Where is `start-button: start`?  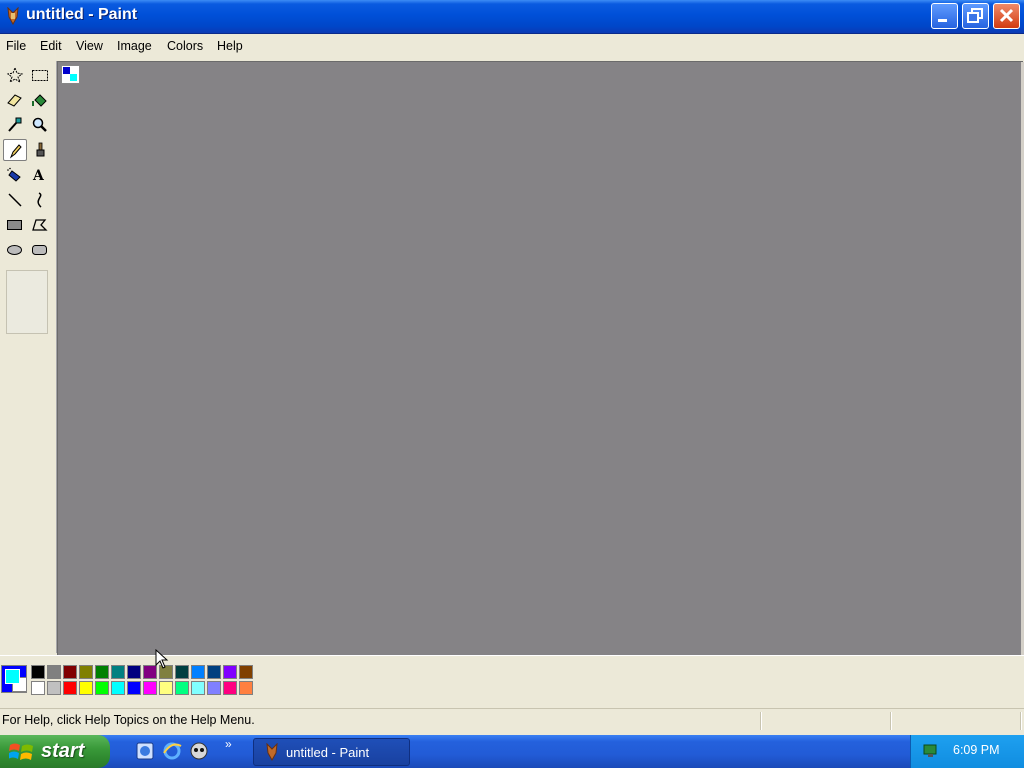
start-button: start is located at coordinates (55, 751).